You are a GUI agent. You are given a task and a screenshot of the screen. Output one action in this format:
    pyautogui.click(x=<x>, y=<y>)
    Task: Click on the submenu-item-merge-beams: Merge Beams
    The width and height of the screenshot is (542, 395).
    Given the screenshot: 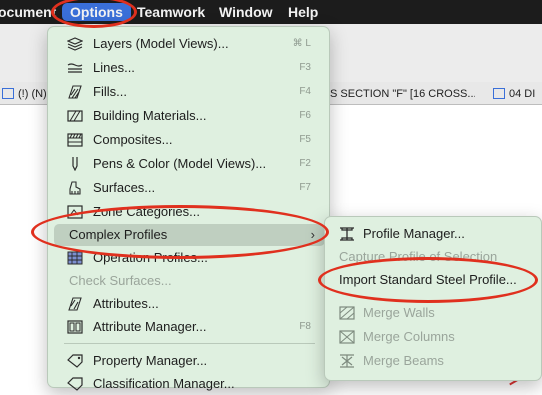 What is the action you would take?
    pyautogui.click(x=434, y=361)
    